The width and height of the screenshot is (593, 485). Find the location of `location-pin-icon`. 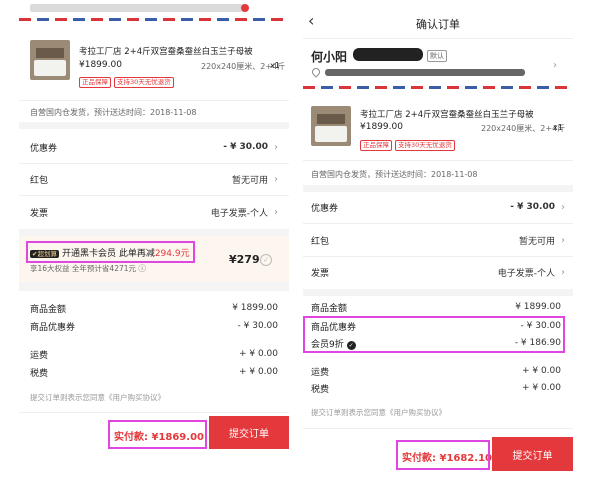

location-pin-icon is located at coordinates (316, 72).